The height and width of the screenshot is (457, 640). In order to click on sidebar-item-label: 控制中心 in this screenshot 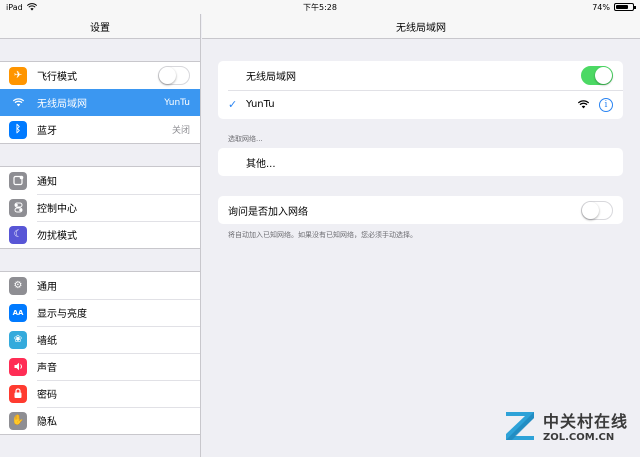, I will do `click(57, 209)`.